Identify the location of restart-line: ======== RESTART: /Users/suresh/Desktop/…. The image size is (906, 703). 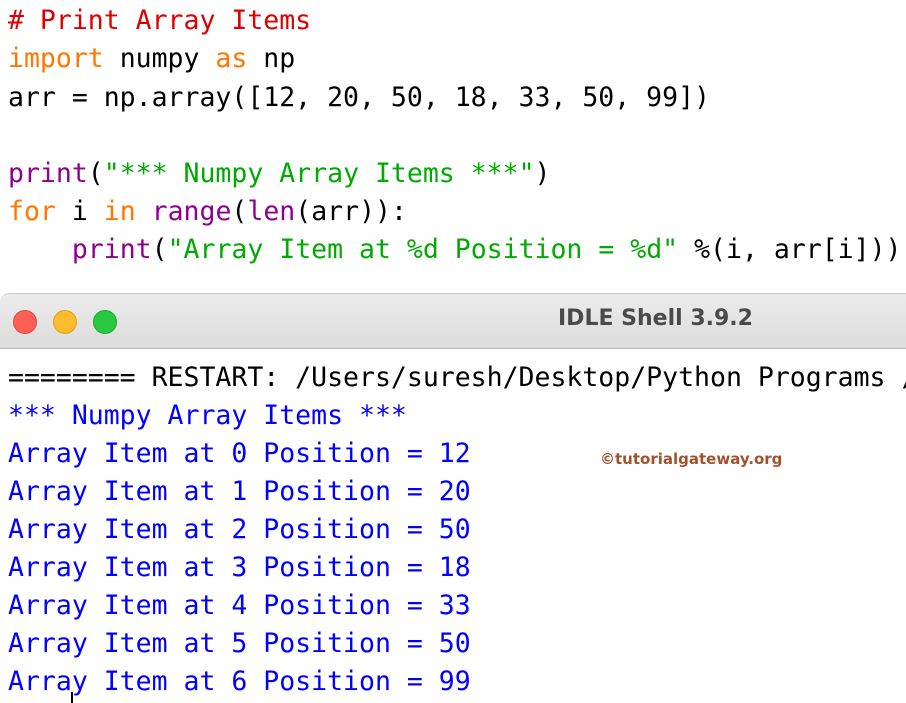
(457, 378).